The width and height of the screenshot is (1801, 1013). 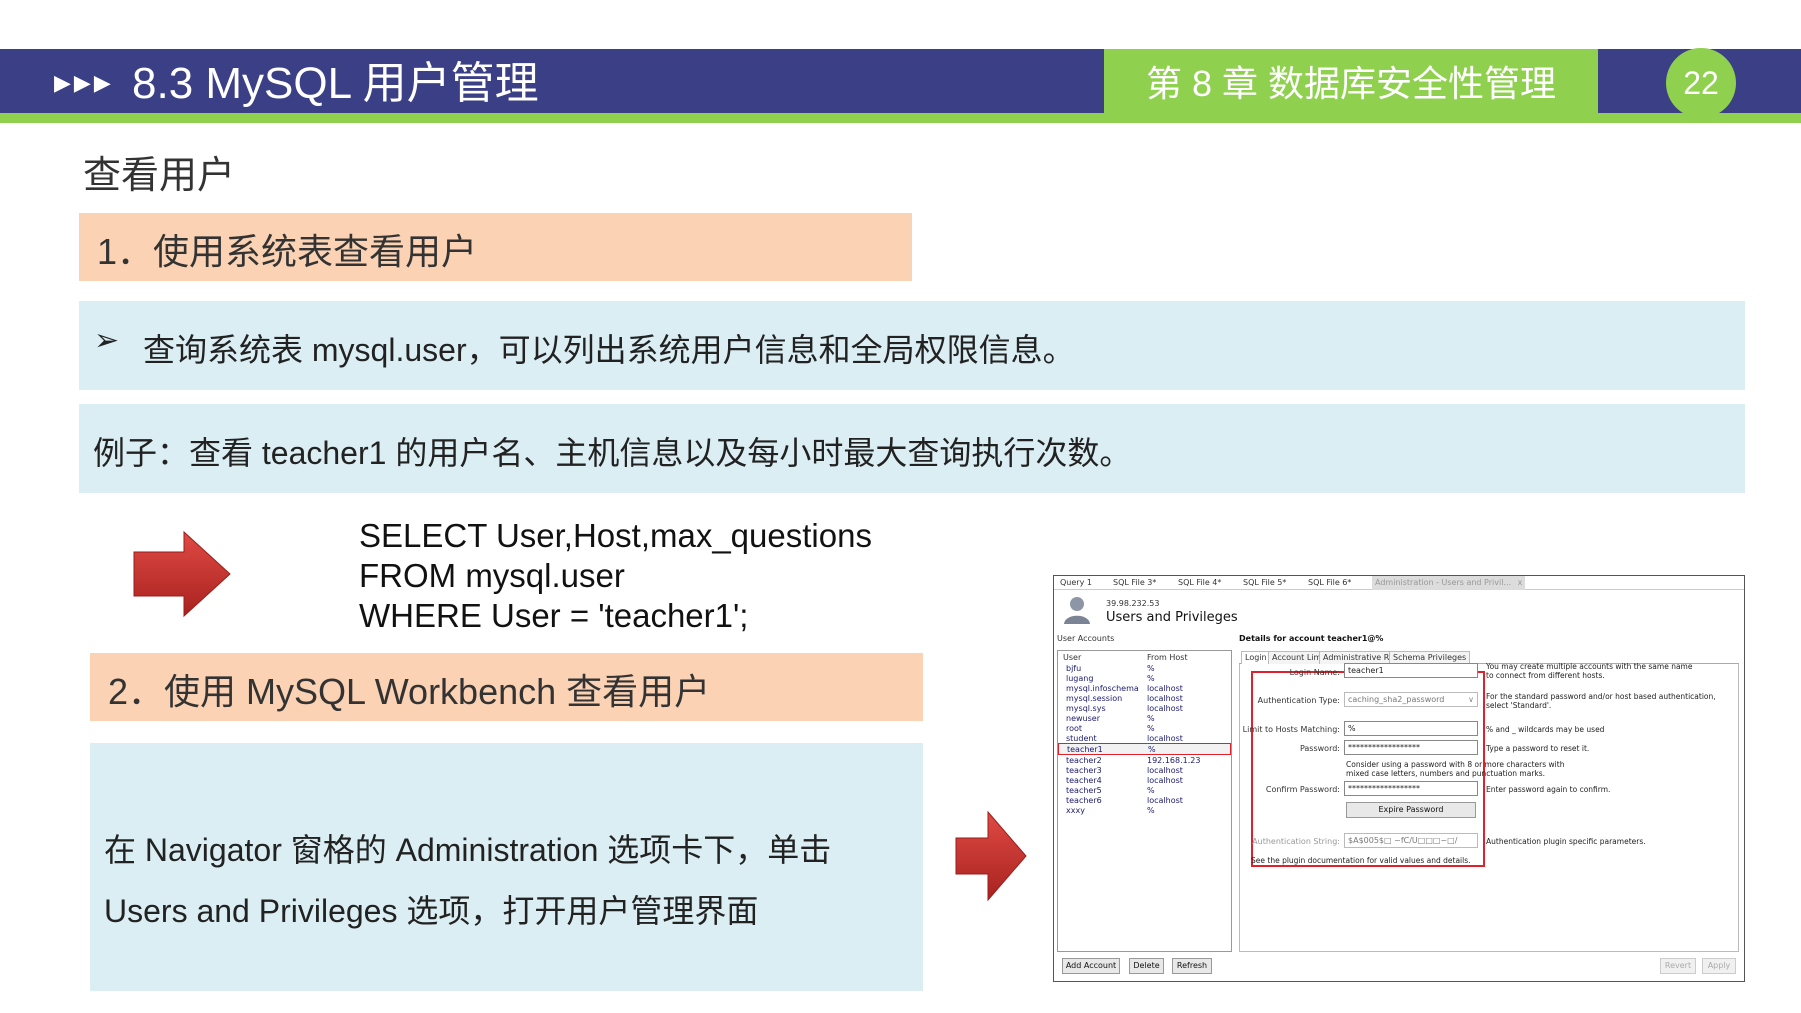 I want to click on user-row-selected: teacher1%, so click(x=1144, y=749).